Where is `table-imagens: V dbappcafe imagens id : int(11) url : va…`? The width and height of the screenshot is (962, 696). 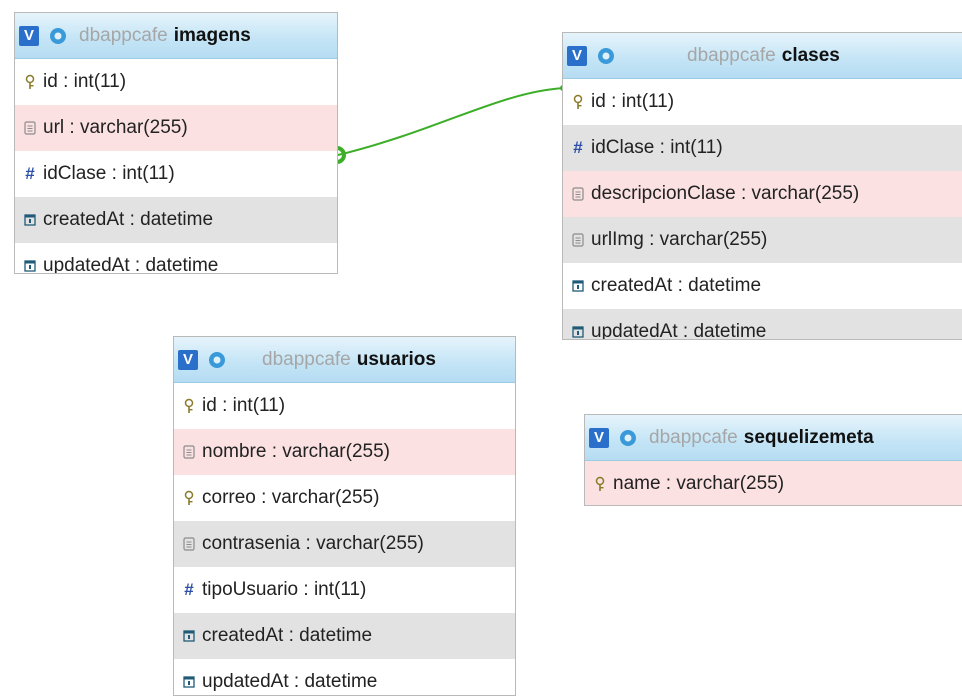
table-imagens: V dbappcafe imagens id : int(11) url : va… is located at coordinates (176, 143).